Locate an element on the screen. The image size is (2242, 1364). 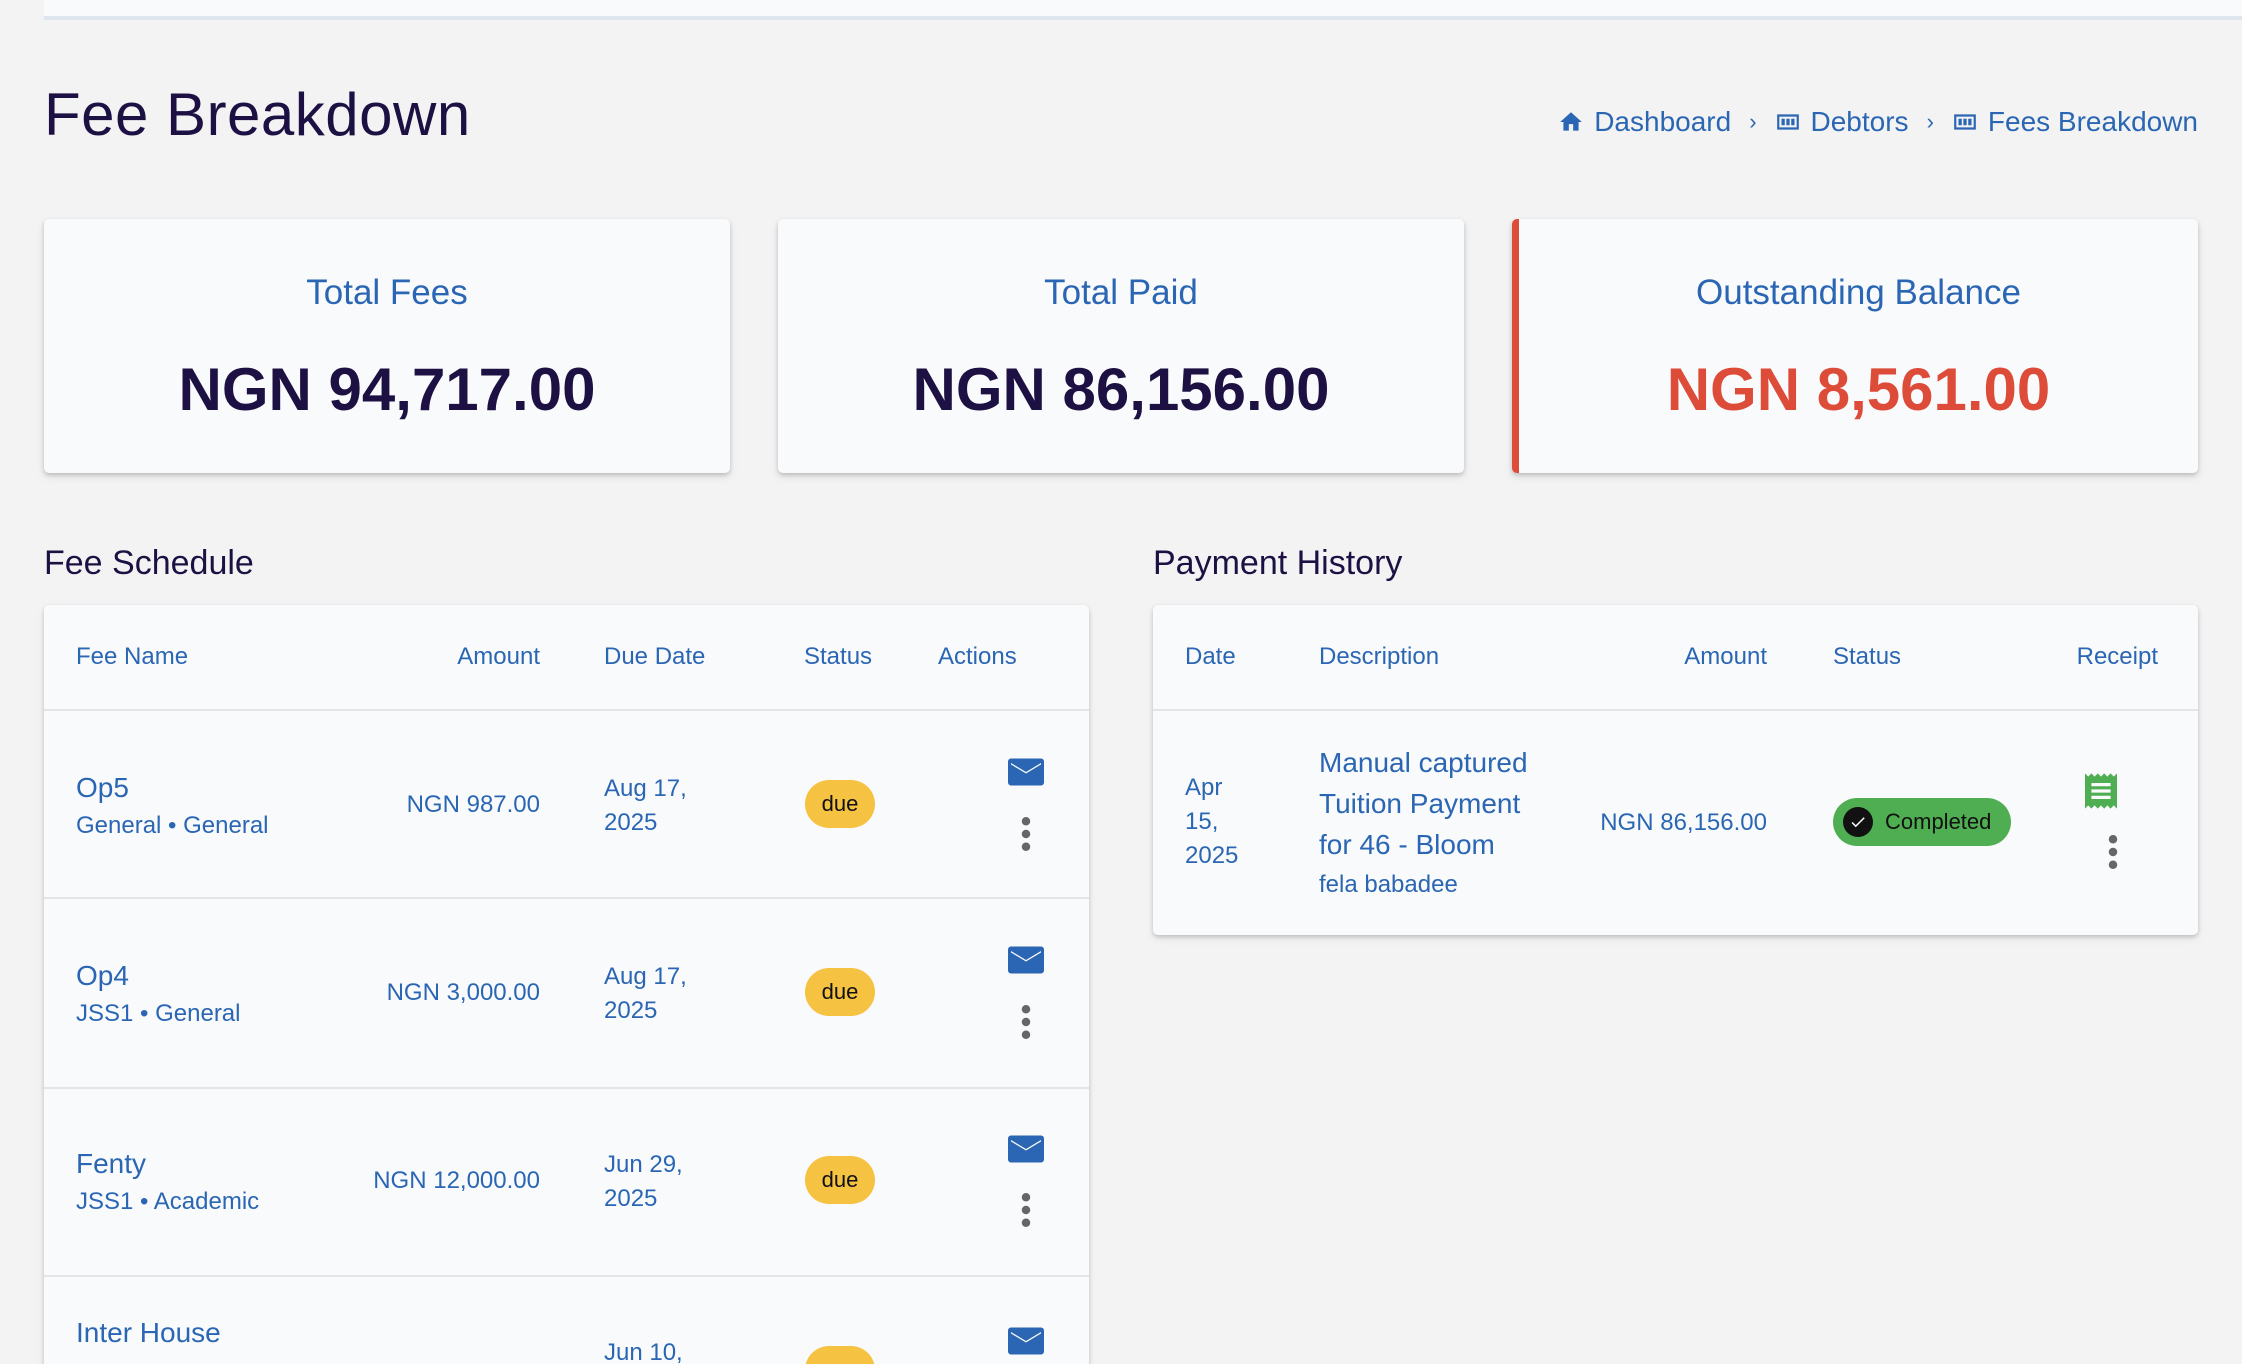
breadcrumb-label: Fees Breakdown is located at coordinates (2092, 121).